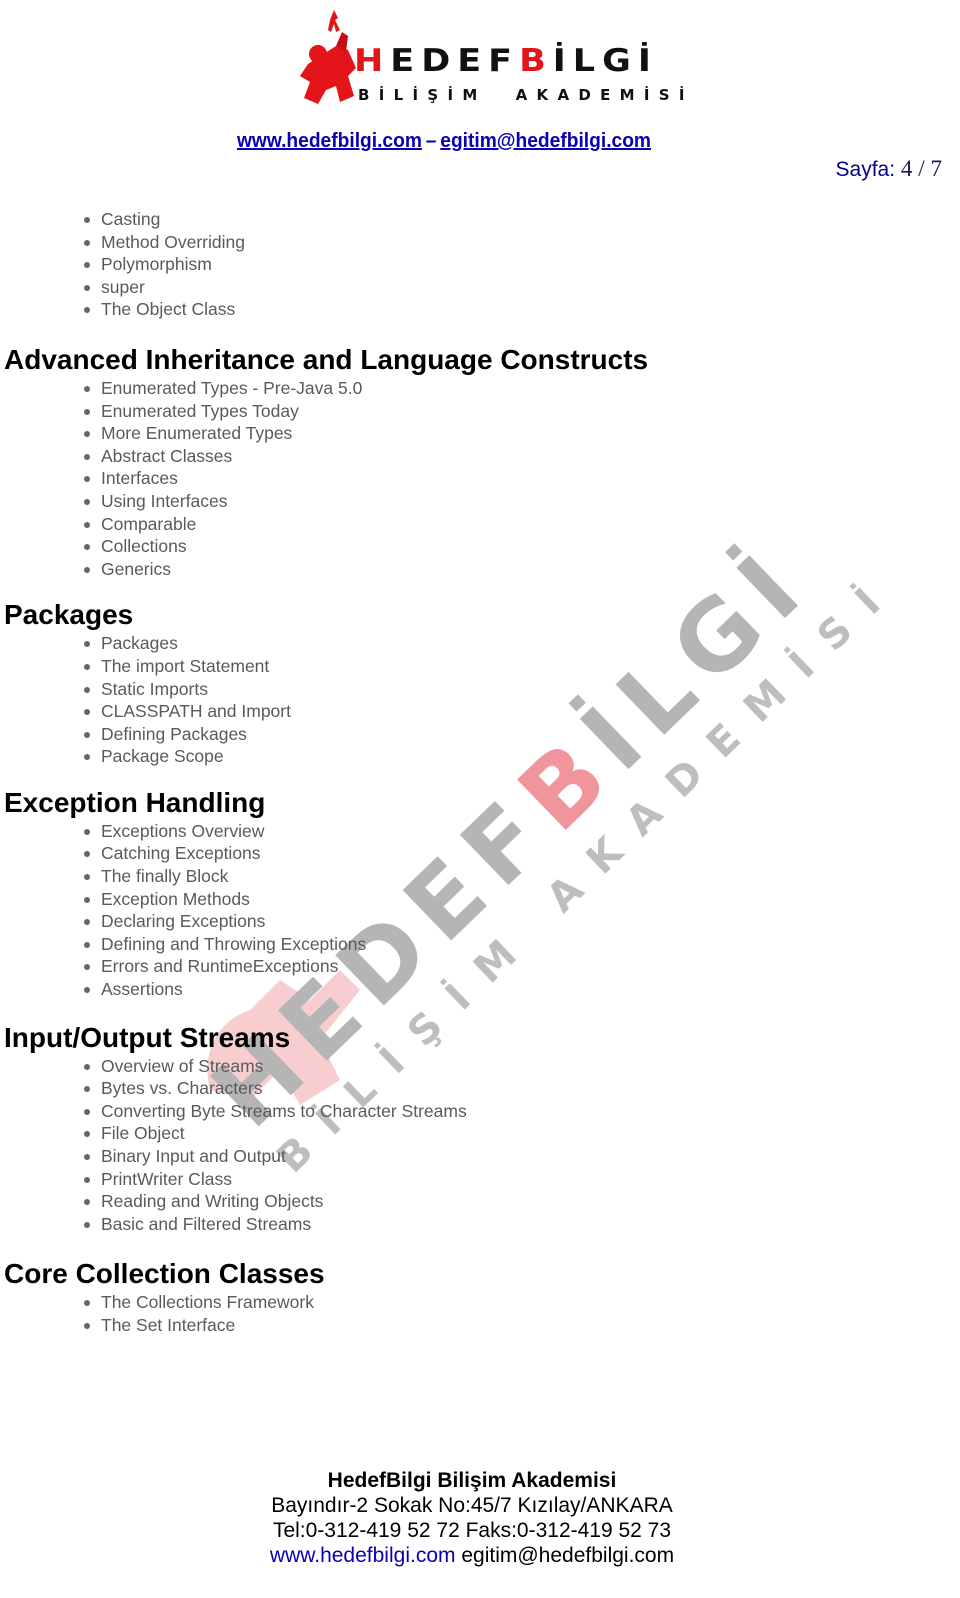  I want to click on page-current: 4, so click(906, 168).